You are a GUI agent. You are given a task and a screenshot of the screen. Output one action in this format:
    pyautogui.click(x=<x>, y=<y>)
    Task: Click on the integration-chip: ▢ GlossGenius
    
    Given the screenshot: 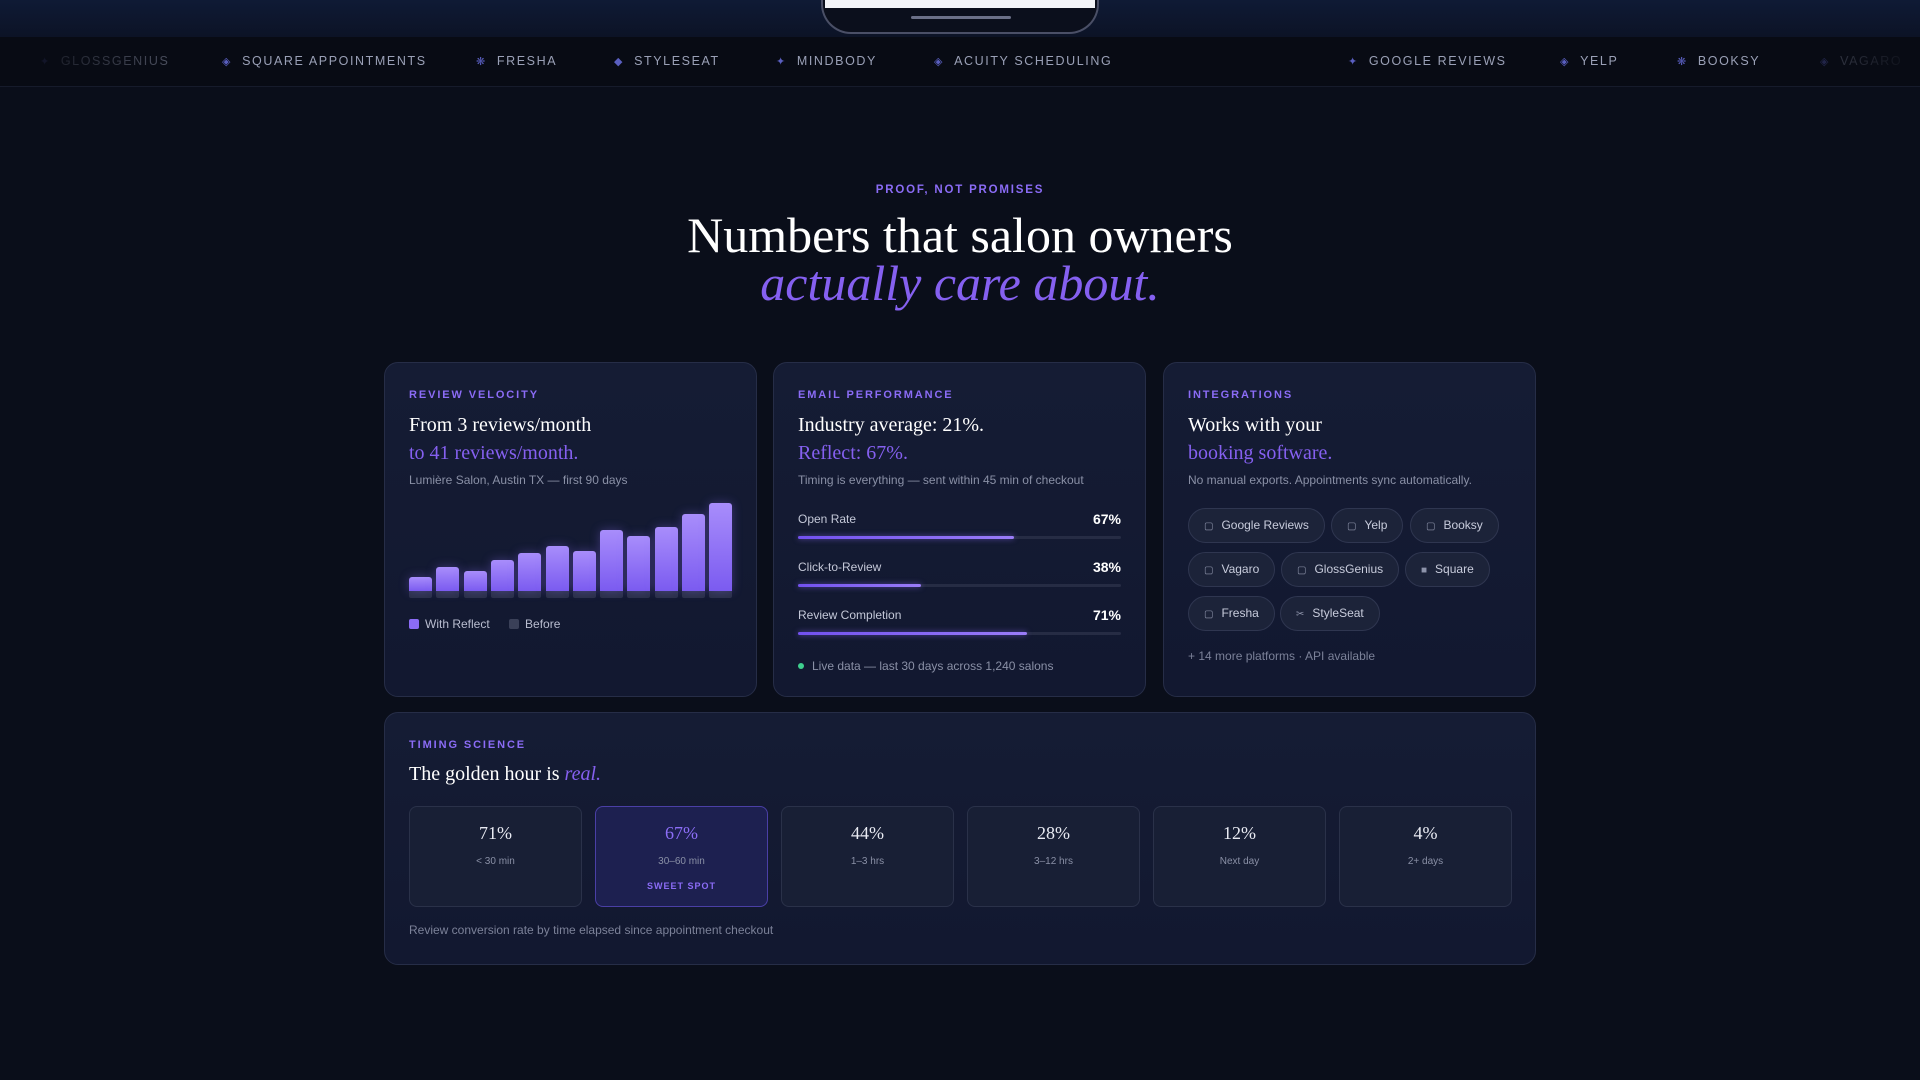 What is the action you would take?
    pyautogui.click(x=1340, y=569)
    